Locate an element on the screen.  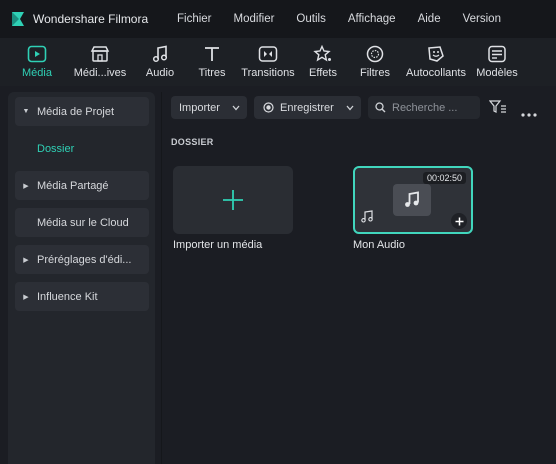
tab-effects-label: Effets is located at coordinates (323, 73).